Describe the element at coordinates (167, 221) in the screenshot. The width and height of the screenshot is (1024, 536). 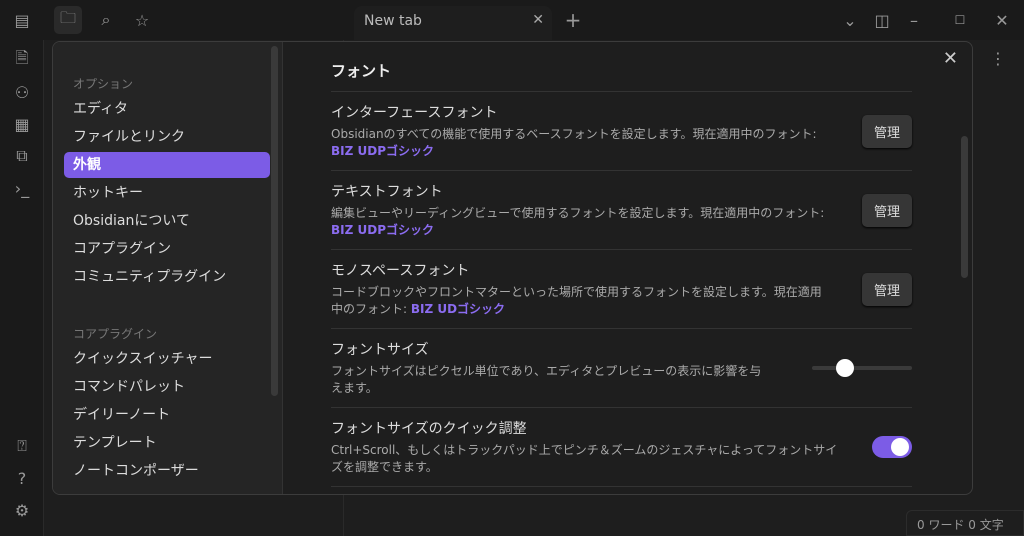
I see `nav-item-about: Obsidianについて` at that location.